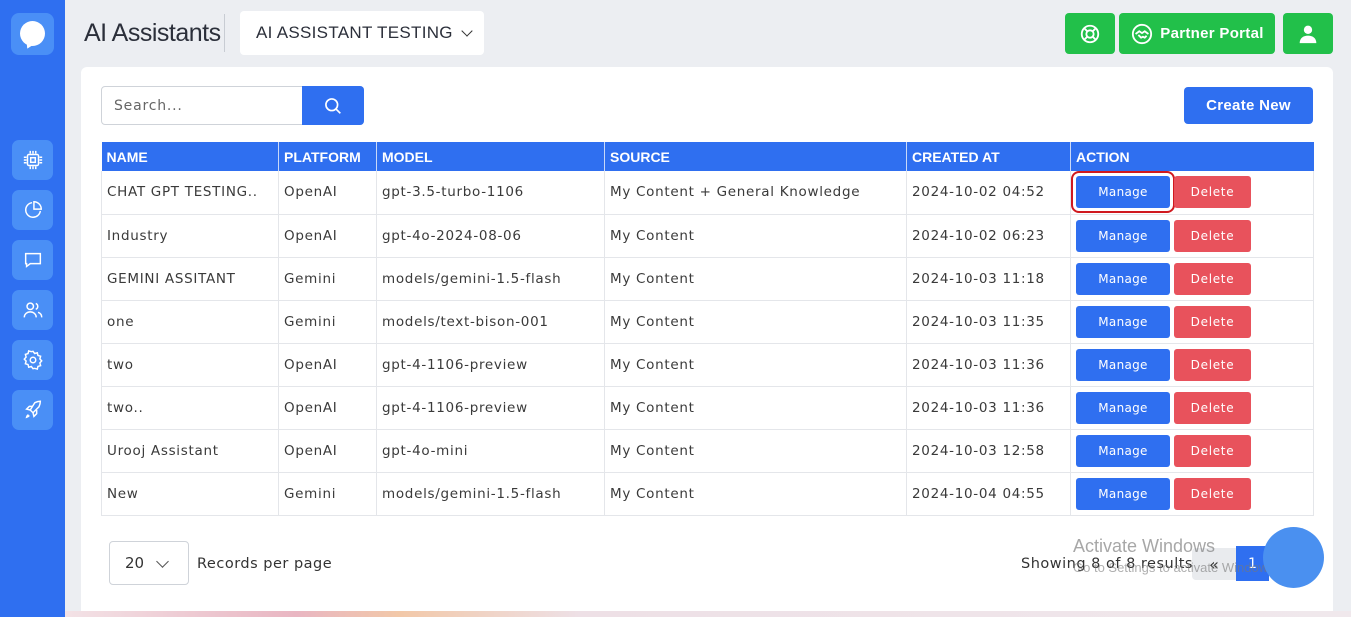 The height and width of the screenshot is (617, 1351). I want to click on activate-windows-watermark-title: Activate Windows, so click(1144, 546).